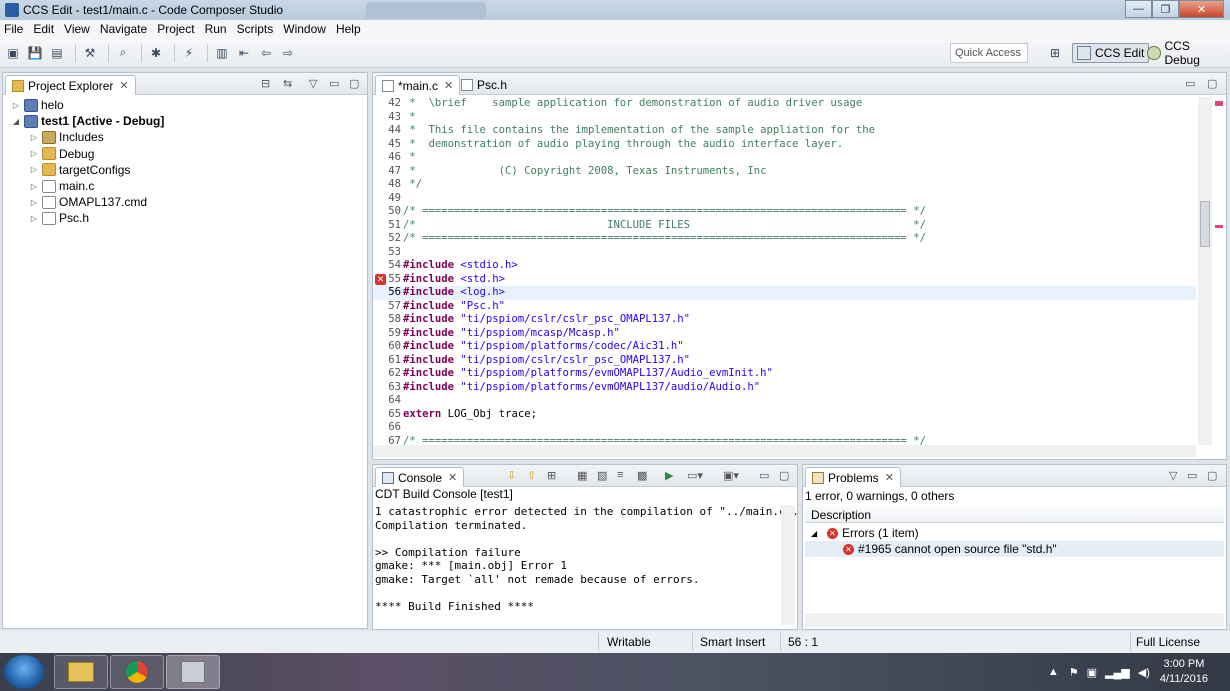  What do you see at coordinates (185, 218) in the screenshot?
I see `tree-item: ▷ Psc.h` at bounding box center [185, 218].